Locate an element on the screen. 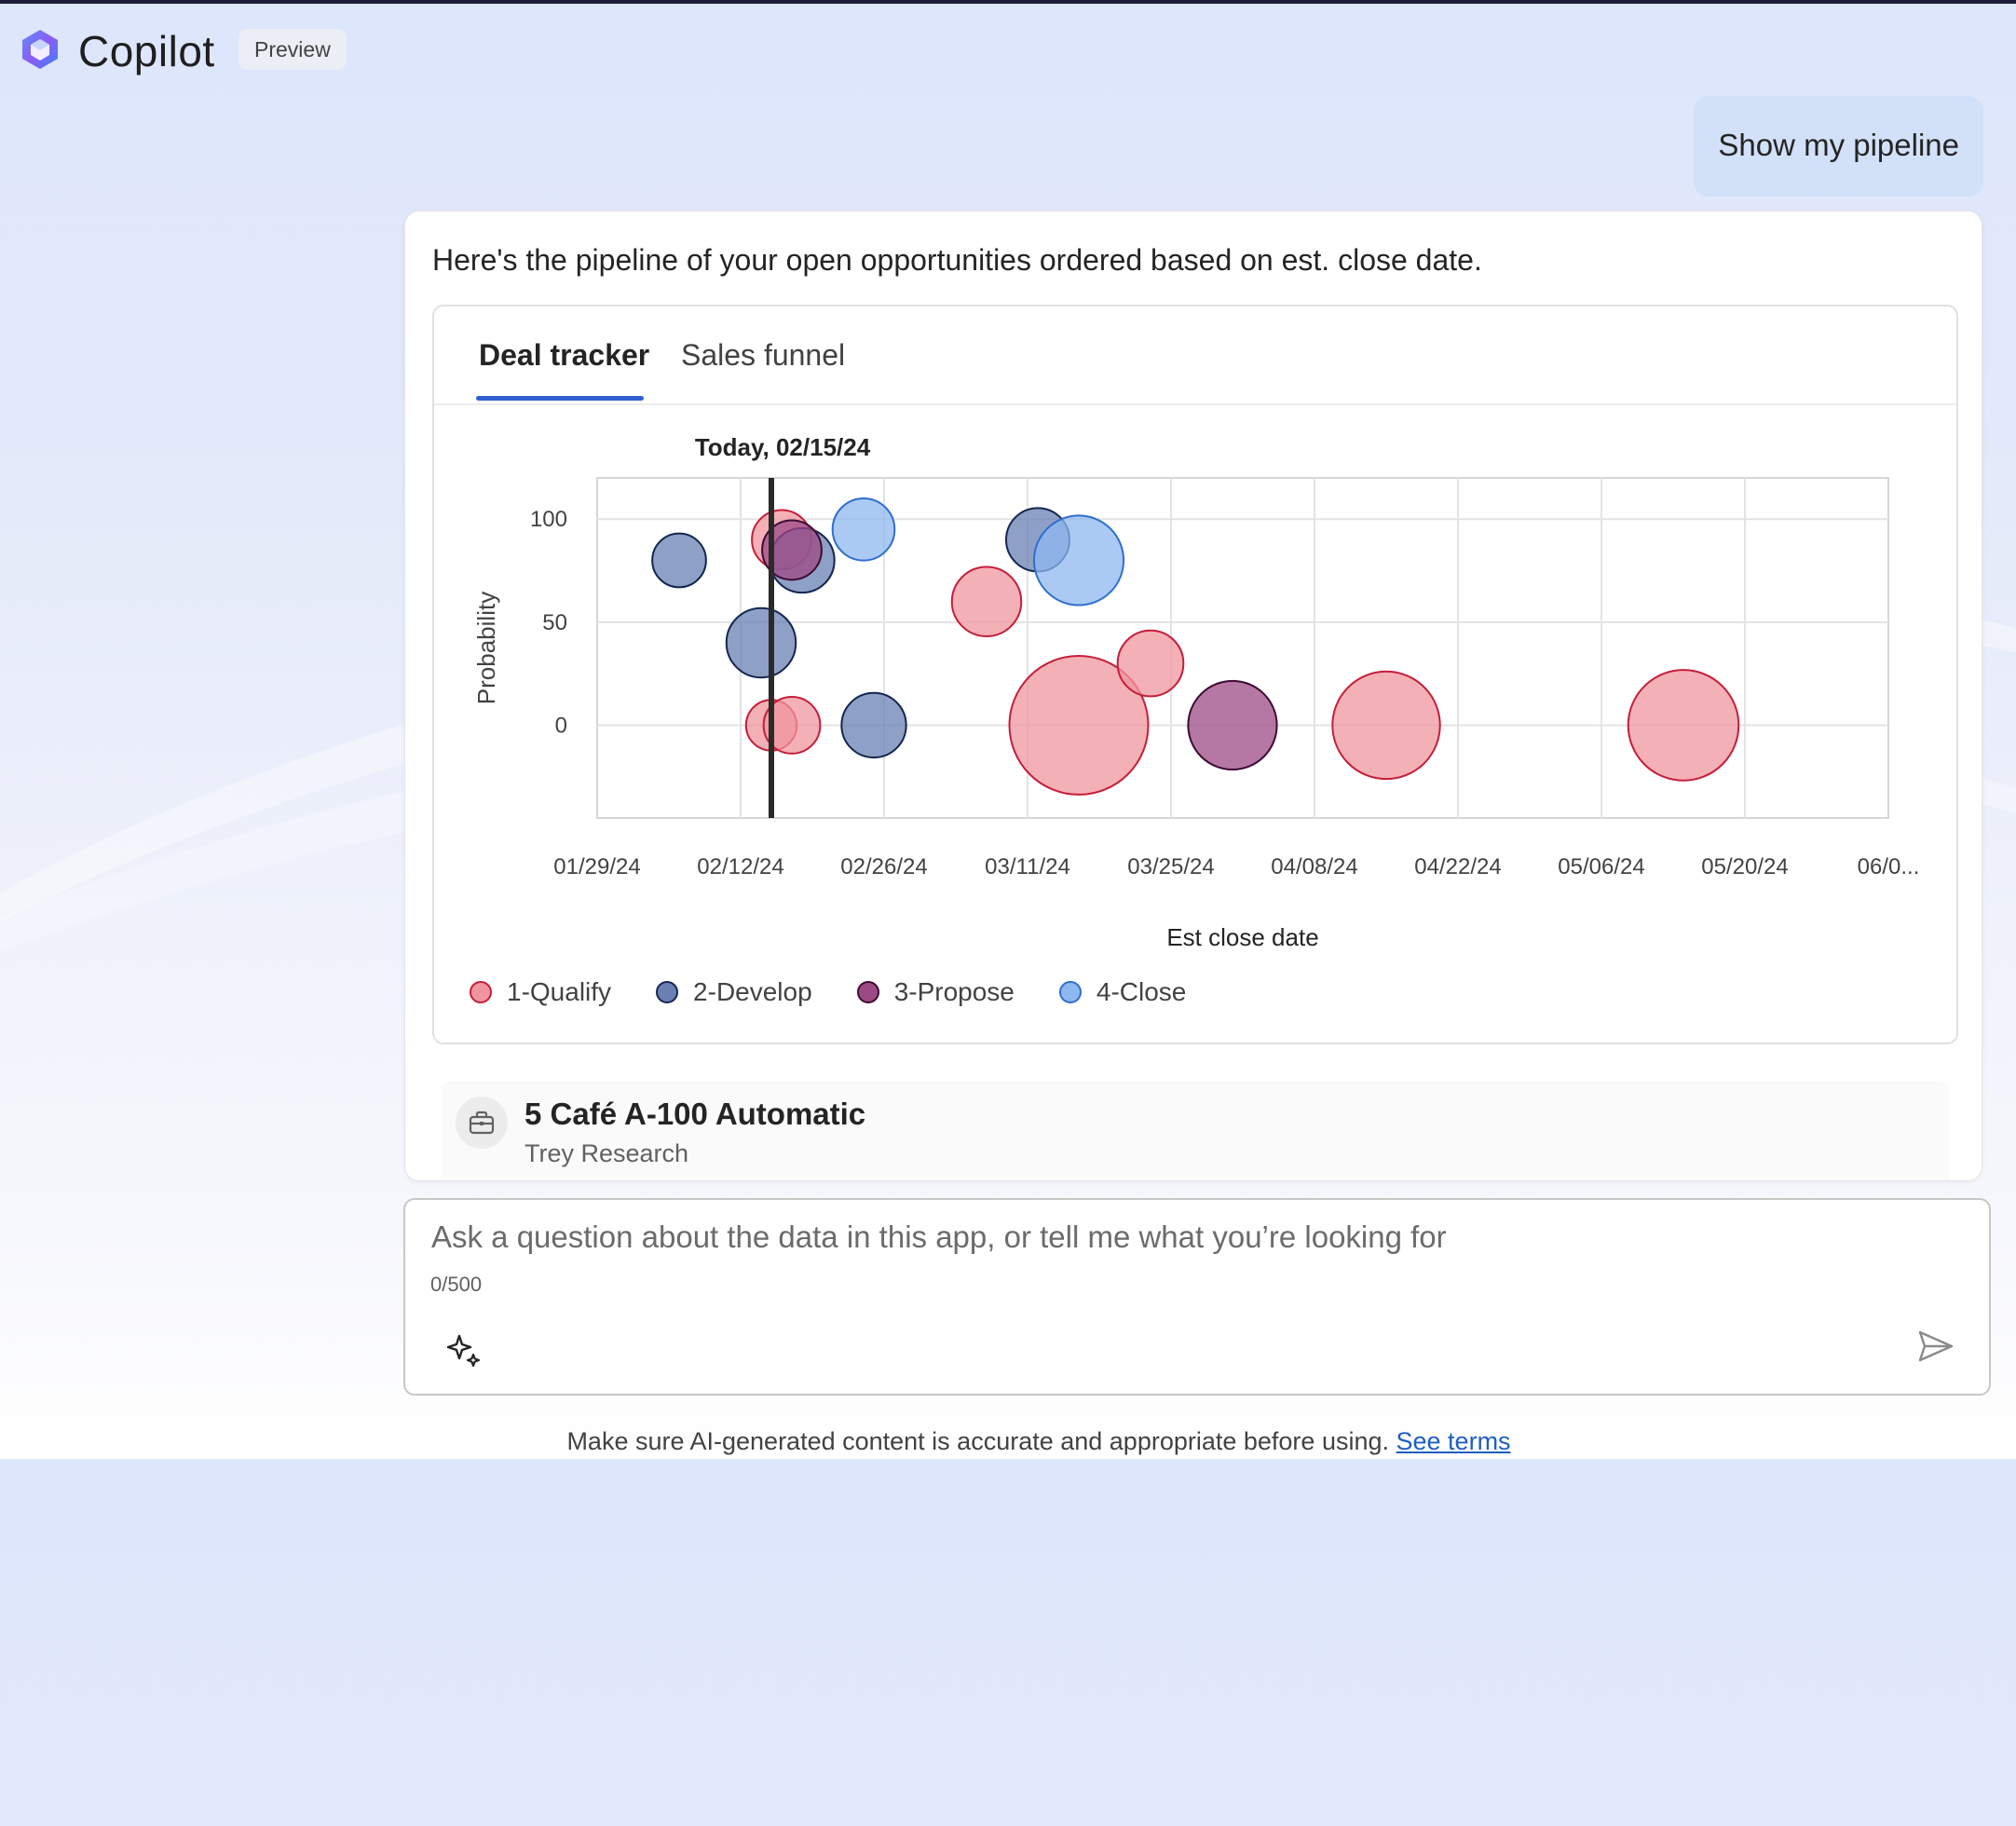 The width and height of the screenshot is (2016, 1826). legend-label: 2-Develop is located at coordinates (752, 991).